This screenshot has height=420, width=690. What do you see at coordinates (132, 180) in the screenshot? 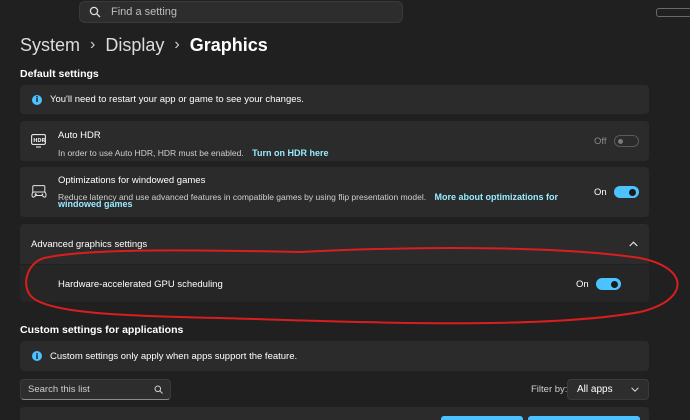
I see `windowed-games-title: Optimizations for windowed games` at bounding box center [132, 180].